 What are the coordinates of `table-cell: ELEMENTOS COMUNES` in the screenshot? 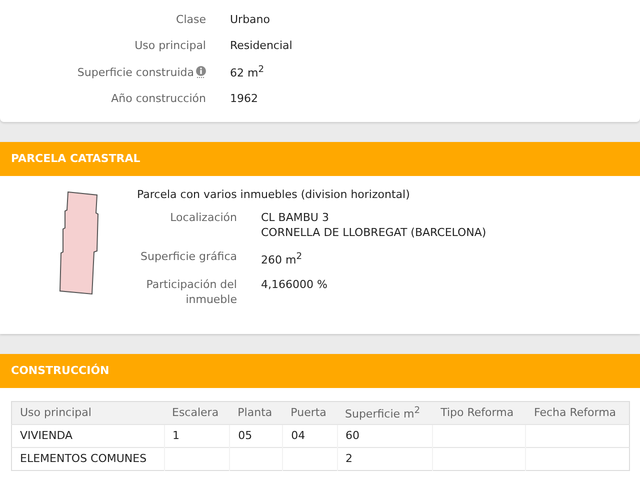 It's located at (83, 459).